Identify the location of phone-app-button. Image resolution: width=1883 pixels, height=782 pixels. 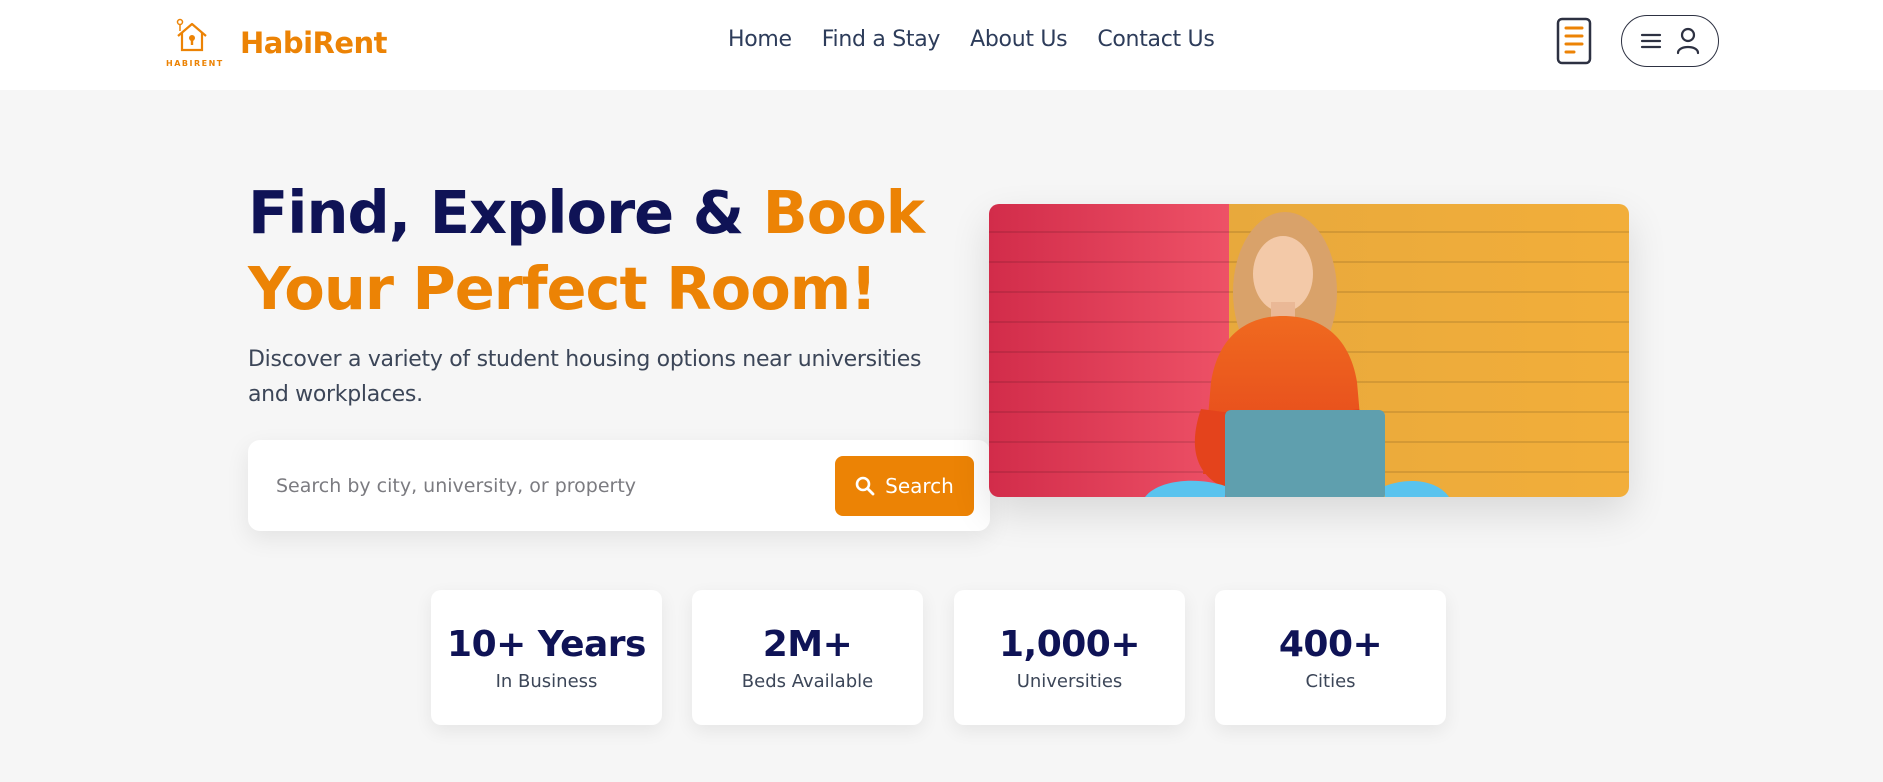
(1574, 41).